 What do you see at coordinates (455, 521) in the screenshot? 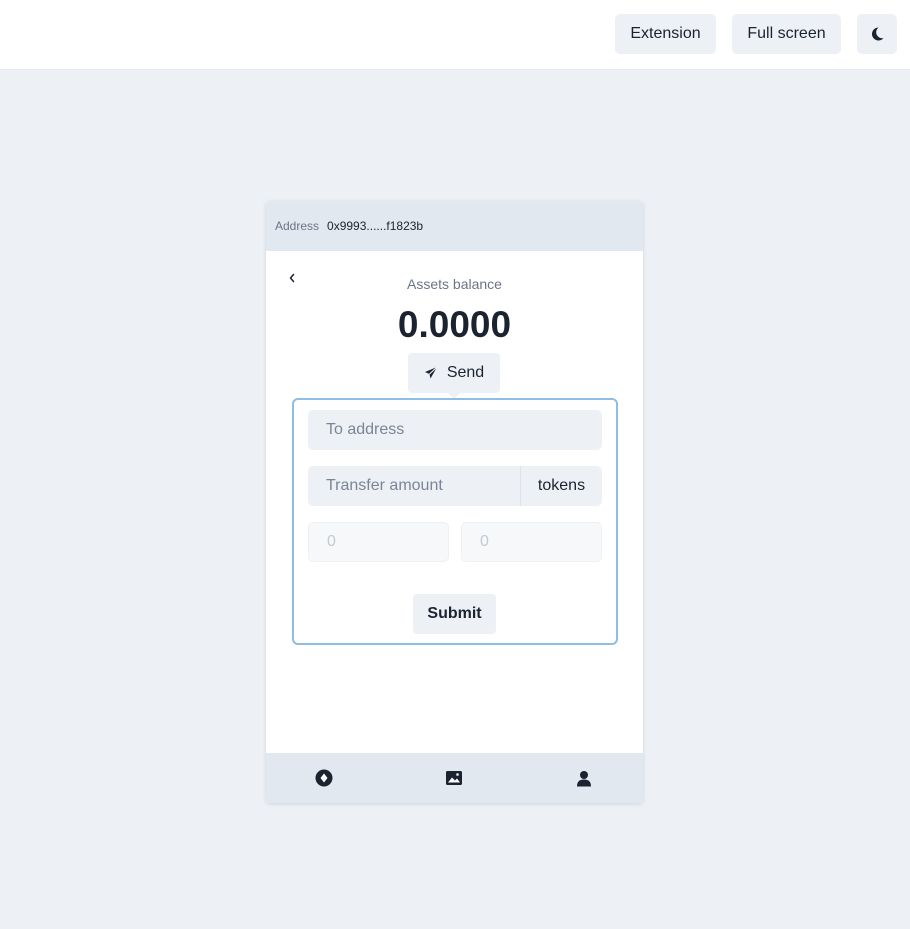
I see `send-form: tokens Submit` at bounding box center [455, 521].